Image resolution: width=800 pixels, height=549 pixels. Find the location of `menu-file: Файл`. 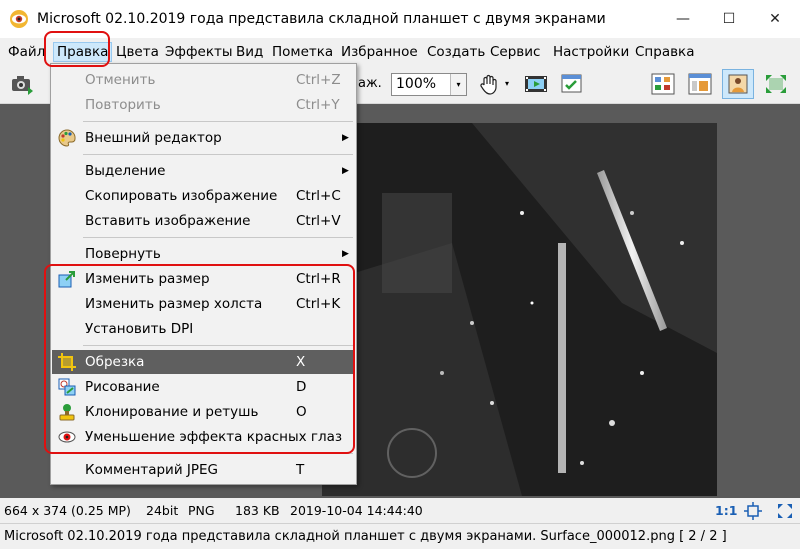

menu-file: Файл is located at coordinates (26, 52).